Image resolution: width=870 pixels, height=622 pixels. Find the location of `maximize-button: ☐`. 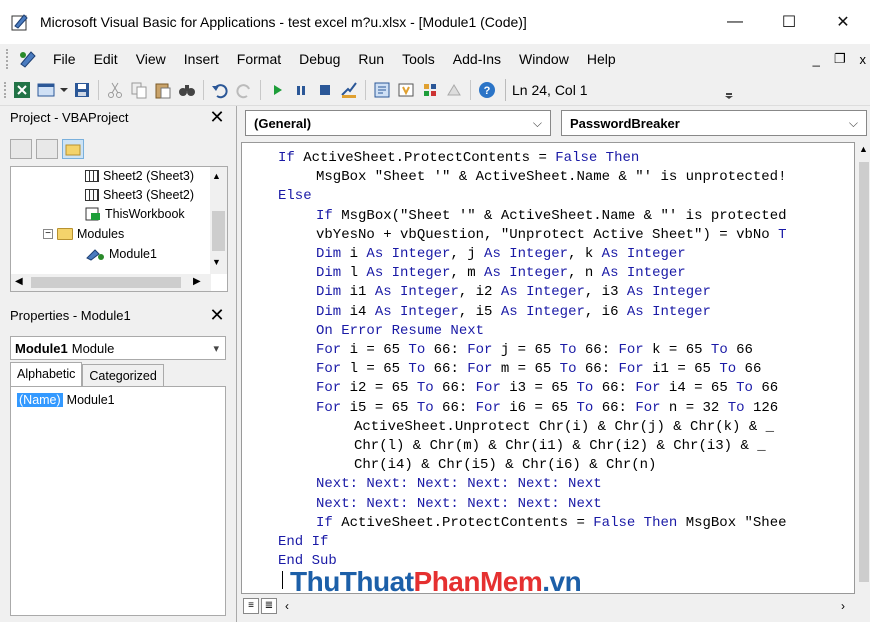

maximize-button: ☐ is located at coordinates (789, 22).